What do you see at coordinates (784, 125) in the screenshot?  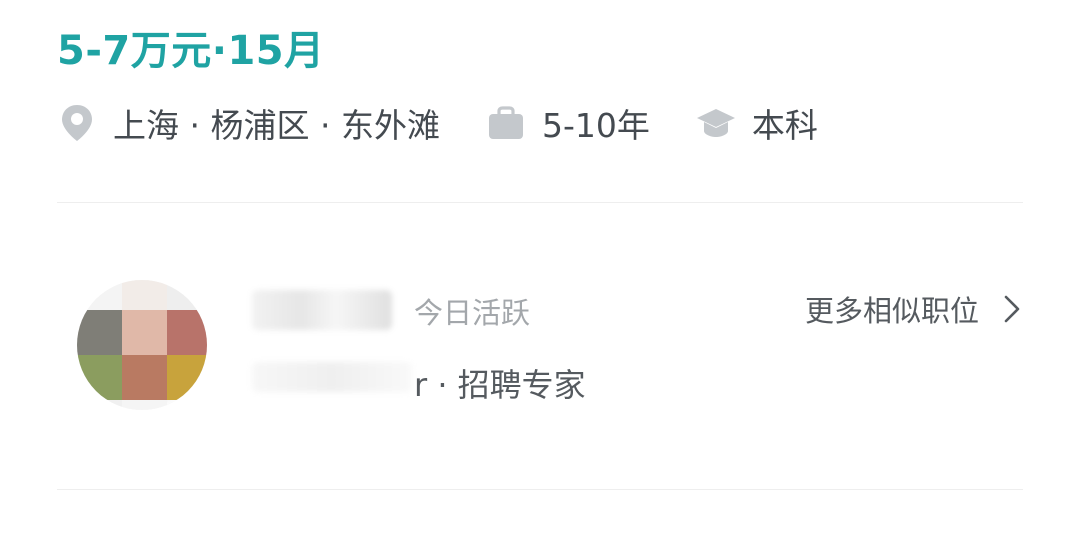 I see `education-text: 本科` at bounding box center [784, 125].